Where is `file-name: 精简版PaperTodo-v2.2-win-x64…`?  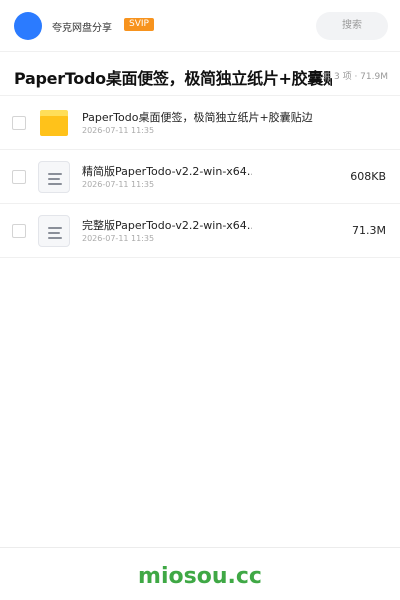 file-name: 精简版PaperTodo-v2.2-win-x64… is located at coordinates (167, 171).